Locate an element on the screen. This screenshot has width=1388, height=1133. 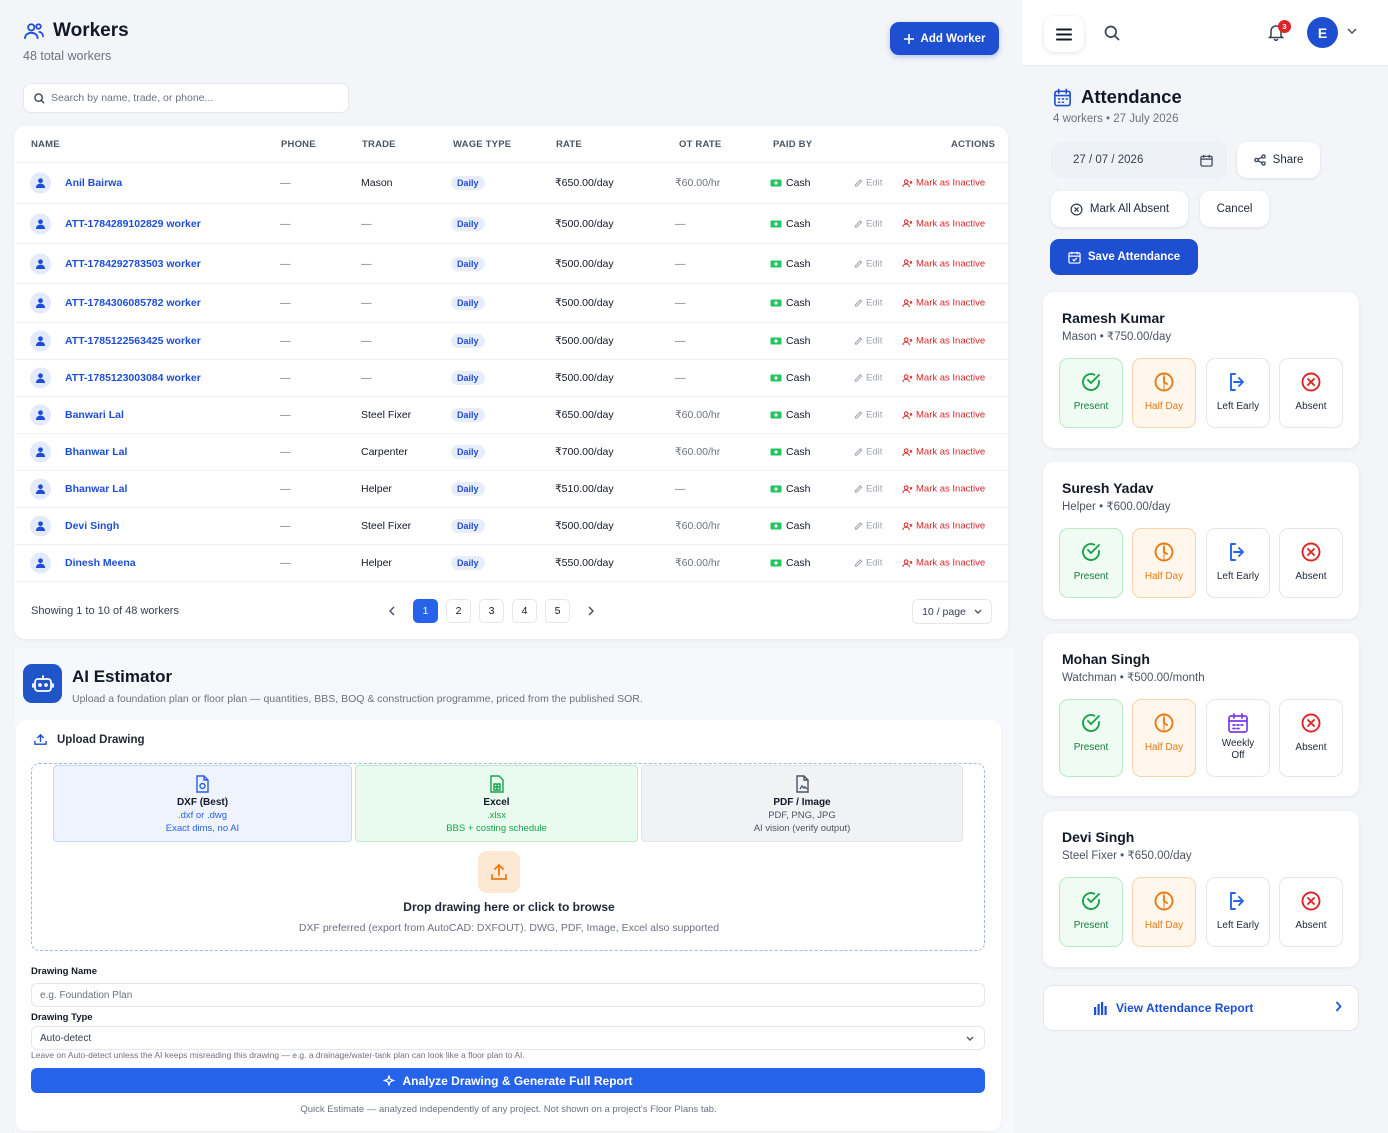
worker-trade: — is located at coordinates (366, 263).